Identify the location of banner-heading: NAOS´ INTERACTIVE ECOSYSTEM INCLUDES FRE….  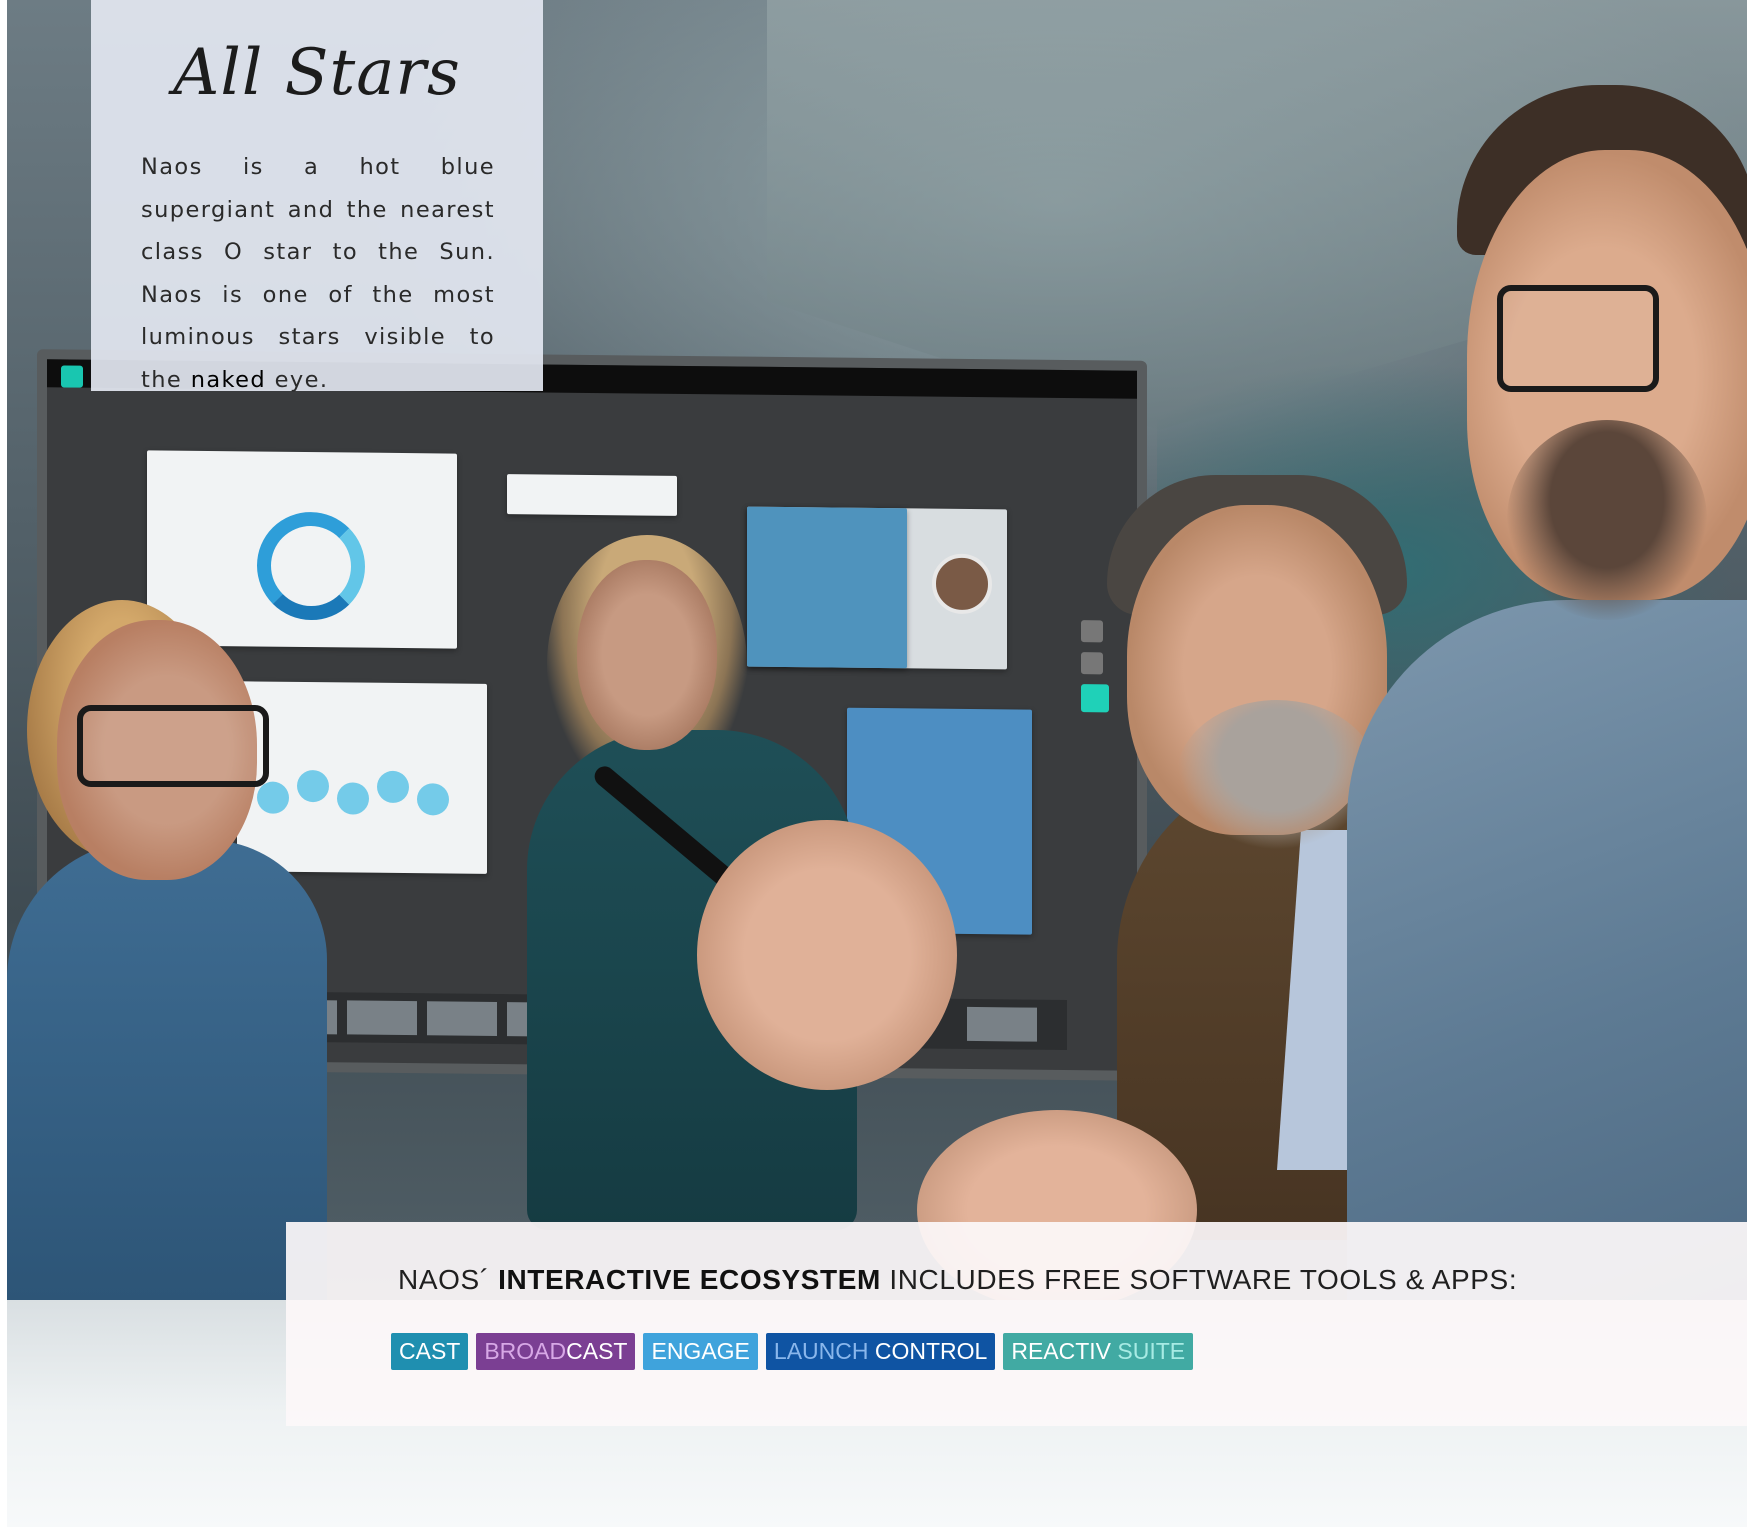
(957, 1280).